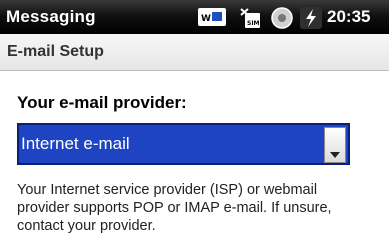 This screenshot has height=243, width=389. Describe the element at coordinates (102, 102) in the screenshot. I see `provider-label: Your e-mail provider:` at that location.